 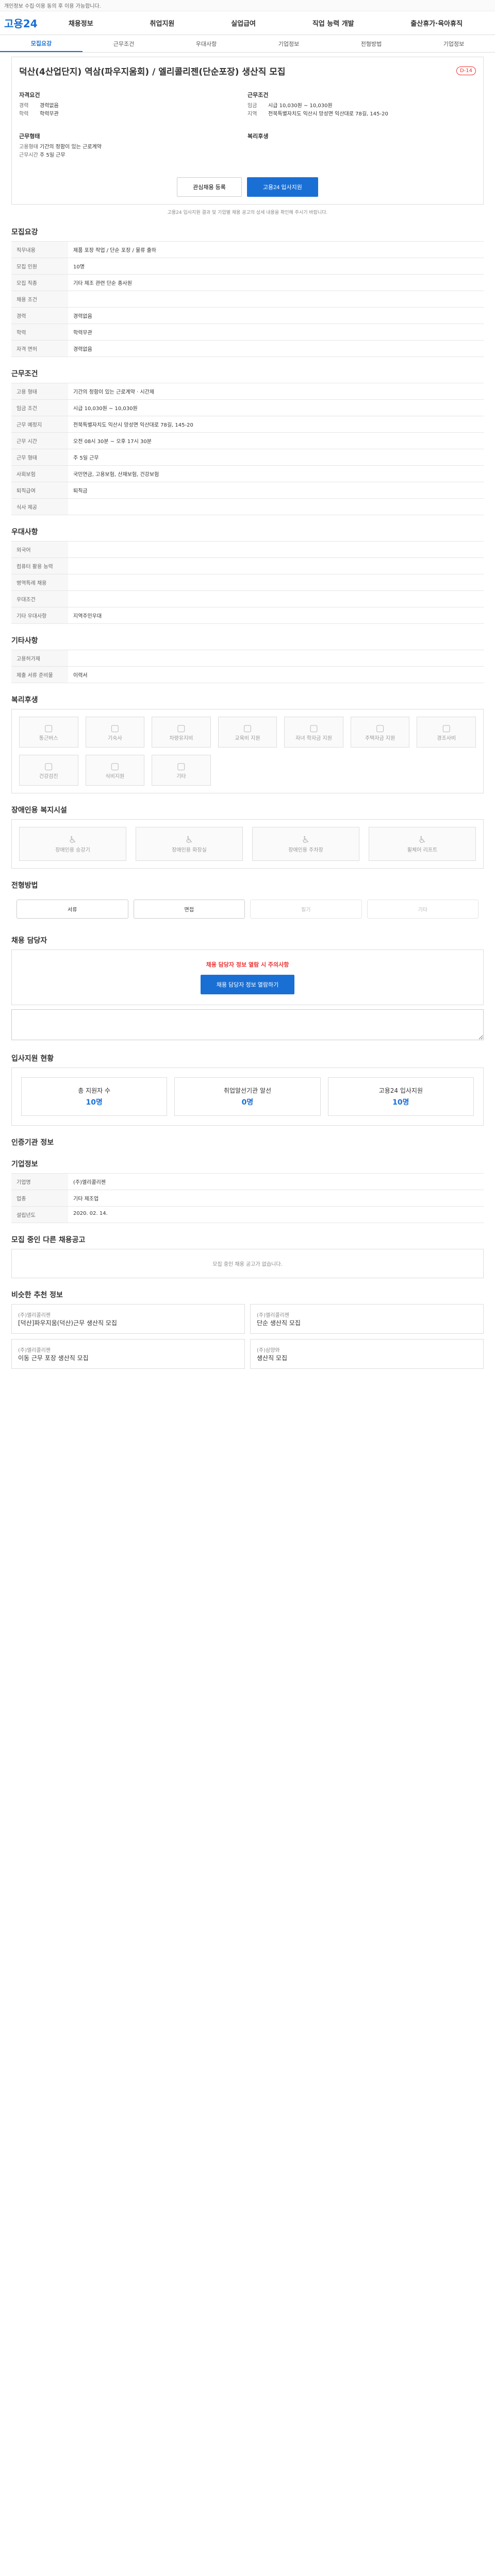 What do you see at coordinates (22, 22) in the screenshot?
I see `logo: 고용24` at bounding box center [22, 22].